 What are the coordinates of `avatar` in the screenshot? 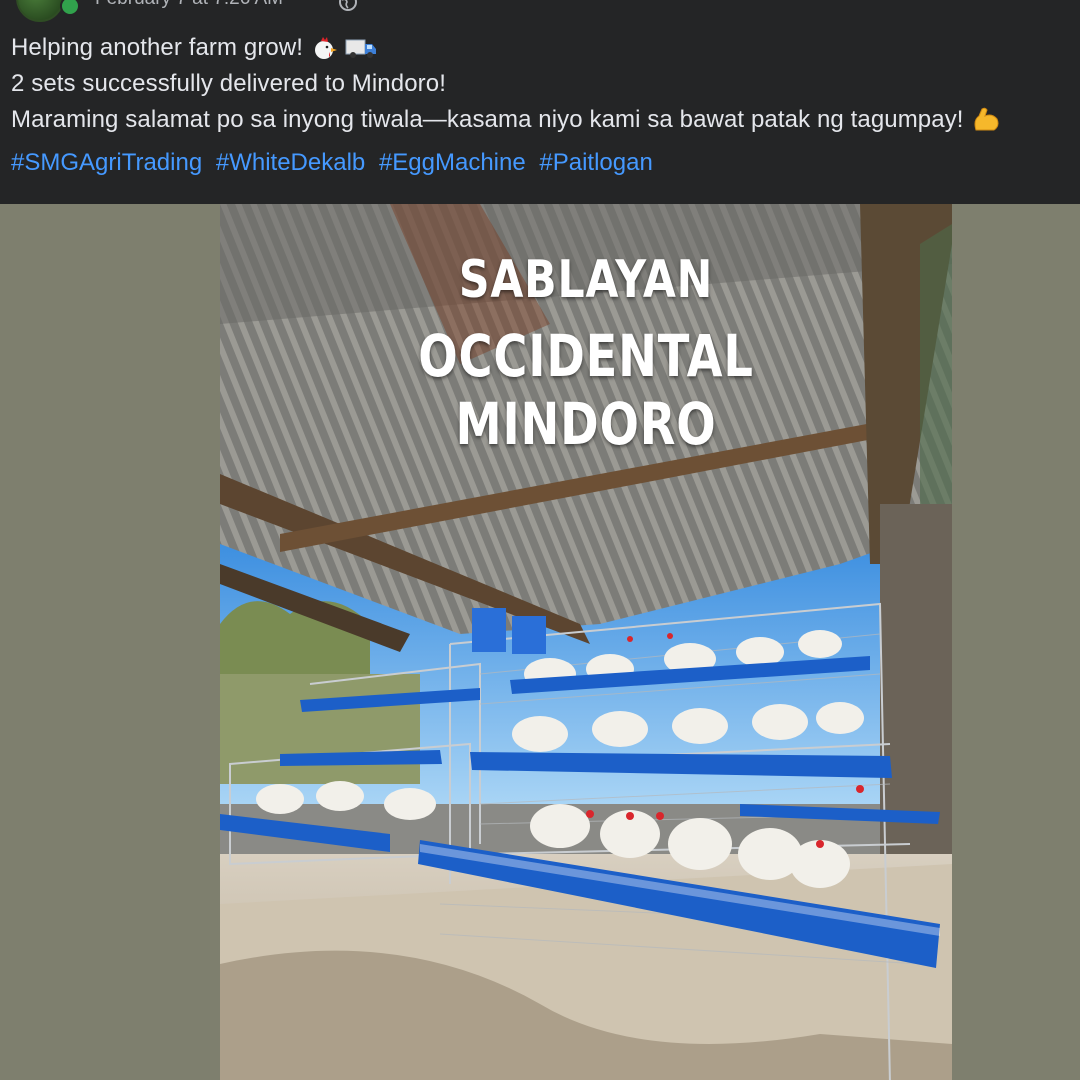 It's located at (40, 11).